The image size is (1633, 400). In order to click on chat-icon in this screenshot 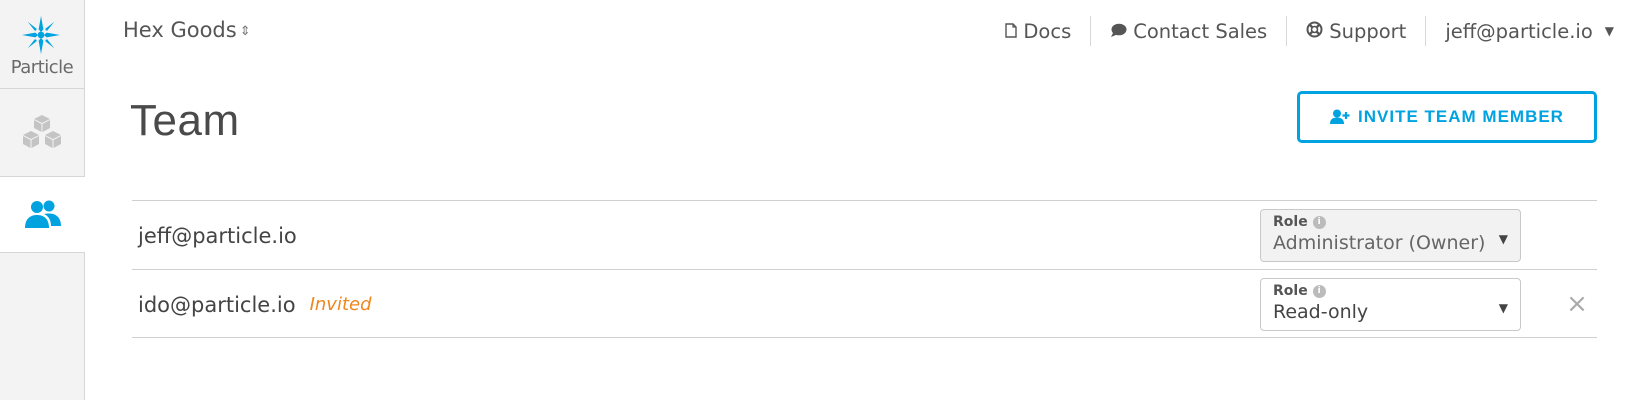, I will do `click(1118, 31)`.